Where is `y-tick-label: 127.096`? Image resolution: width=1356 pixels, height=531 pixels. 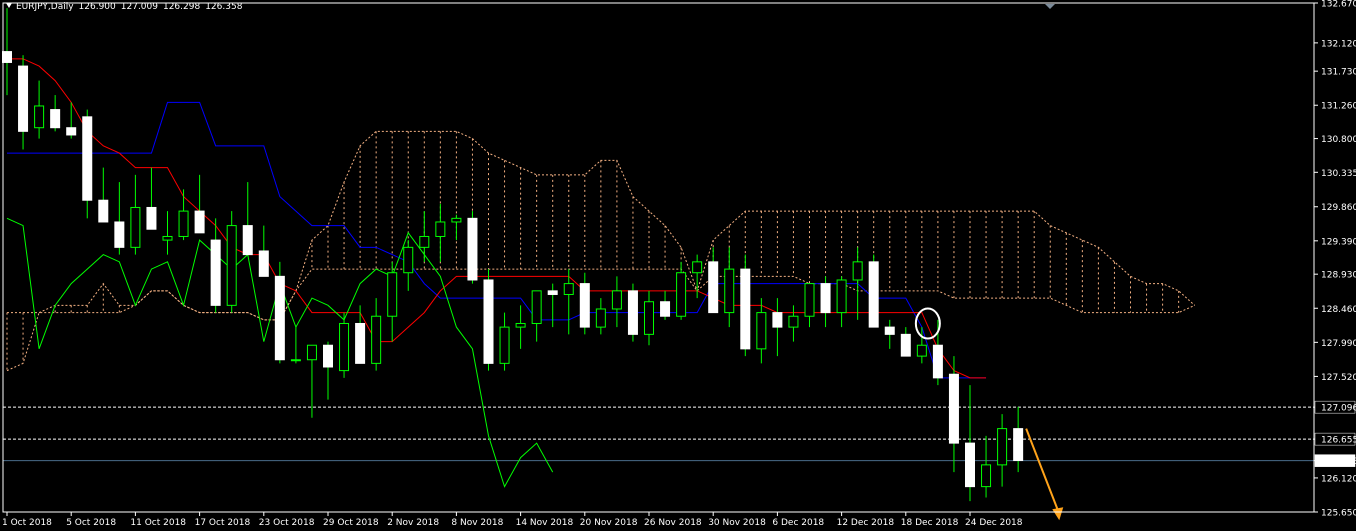
y-tick-label: 127.096 is located at coordinates (1338, 409).